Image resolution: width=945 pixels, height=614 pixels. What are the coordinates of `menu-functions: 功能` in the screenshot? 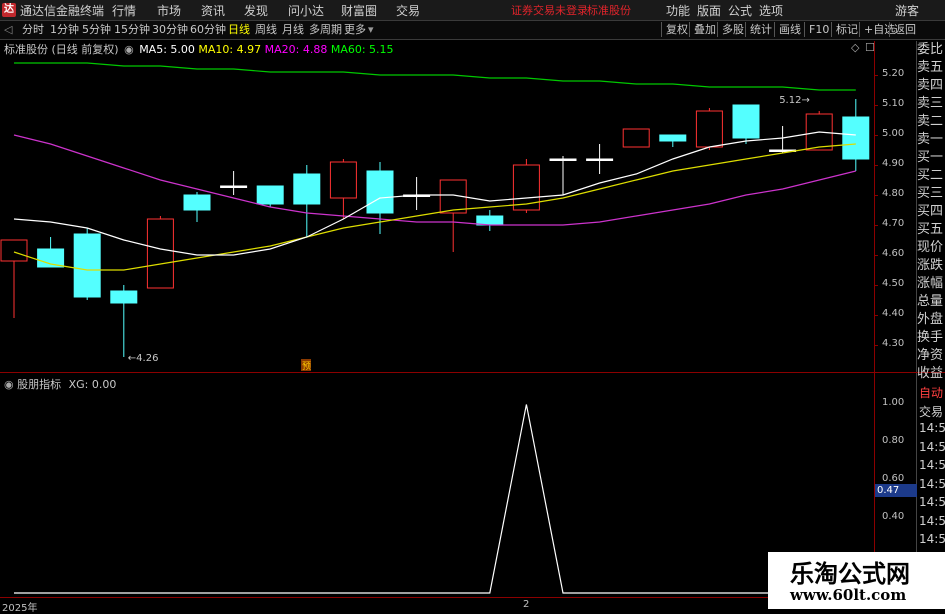 It's located at (678, 10).